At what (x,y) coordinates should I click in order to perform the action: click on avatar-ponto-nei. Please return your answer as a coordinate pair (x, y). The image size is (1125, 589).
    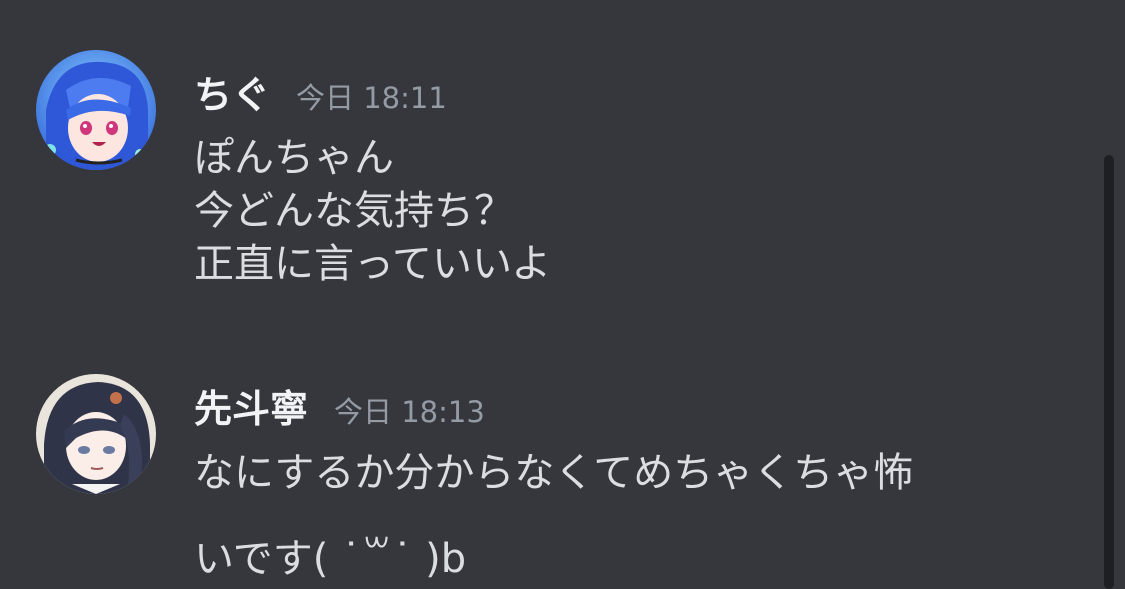
    Looking at the image, I should click on (96, 434).